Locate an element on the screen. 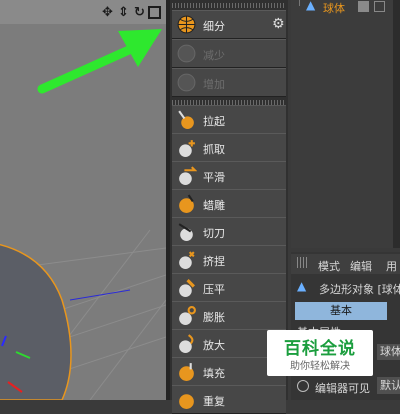 This screenshot has width=400, height=414. tool-label: 挤捏 is located at coordinates (214, 261).